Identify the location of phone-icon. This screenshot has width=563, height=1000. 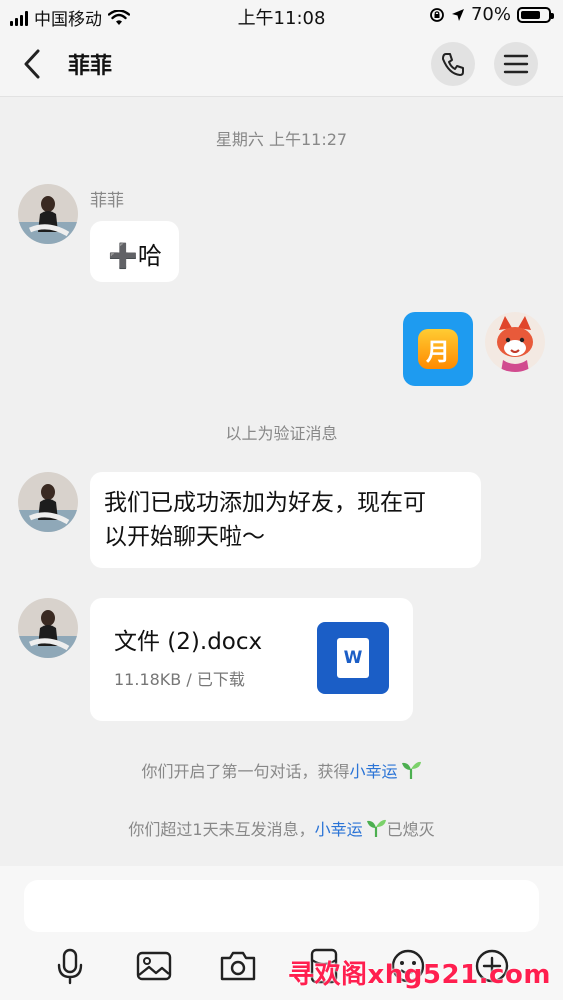
(453, 64).